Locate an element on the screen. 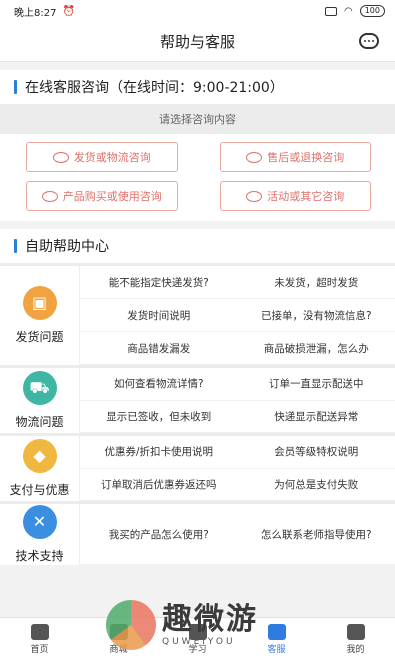  tab-mall: 商城 is located at coordinates (118, 639).